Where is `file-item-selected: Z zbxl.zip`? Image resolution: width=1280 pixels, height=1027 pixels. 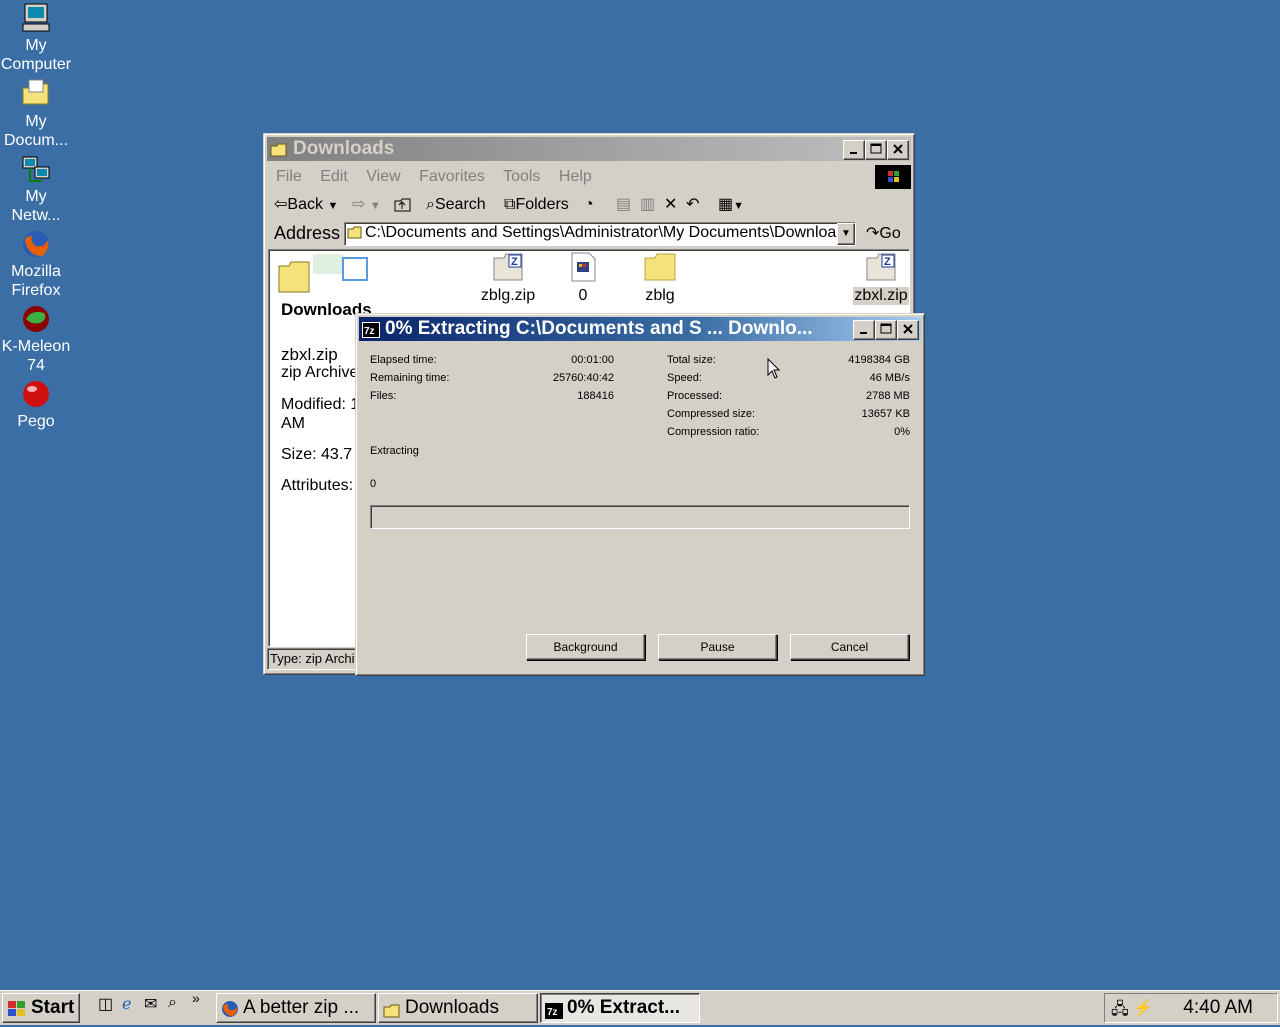 file-item-selected: Z zbxl.zip is located at coordinates (881, 278).